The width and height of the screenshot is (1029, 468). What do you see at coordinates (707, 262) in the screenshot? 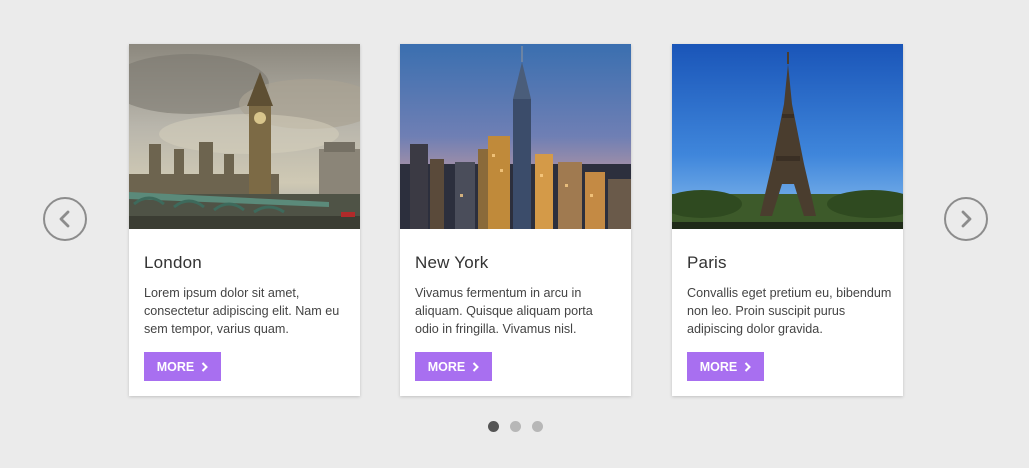
I see `card-title: Paris` at bounding box center [707, 262].